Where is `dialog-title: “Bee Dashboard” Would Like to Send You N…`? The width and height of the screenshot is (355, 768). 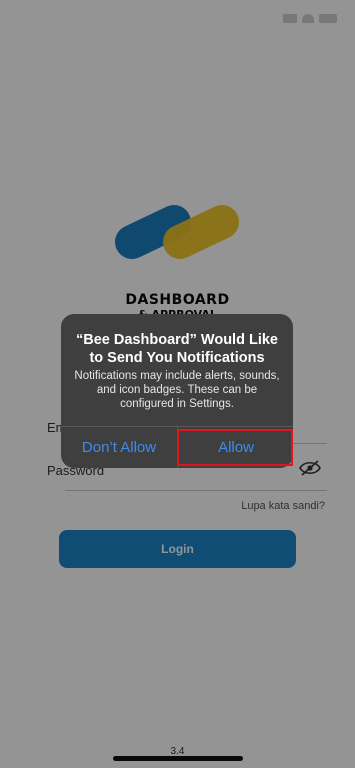 dialog-title: “Bee Dashboard” Would Like to Send You N… is located at coordinates (177, 349).